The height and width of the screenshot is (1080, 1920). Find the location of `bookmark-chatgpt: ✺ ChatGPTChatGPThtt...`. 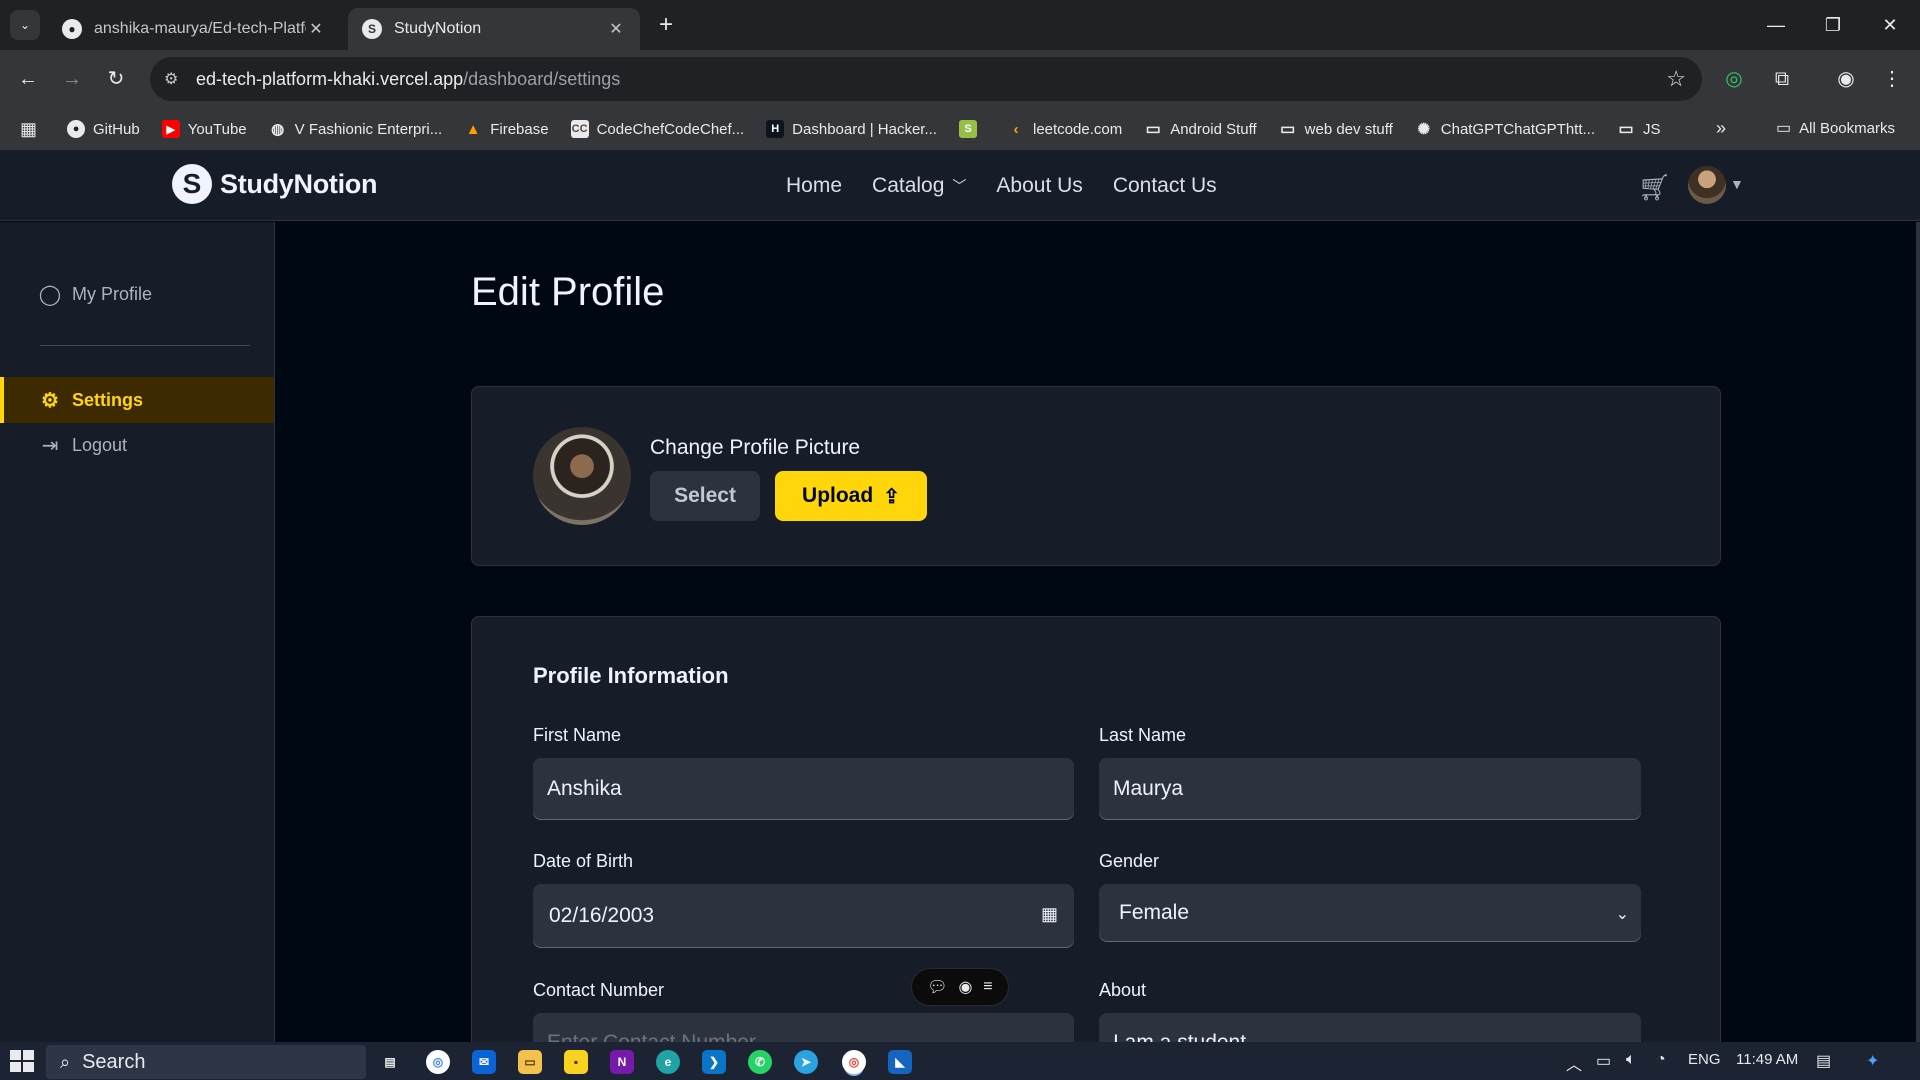

bookmark-chatgpt: ✺ ChatGPTChatGPThtt... is located at coordinates (1505, 129).